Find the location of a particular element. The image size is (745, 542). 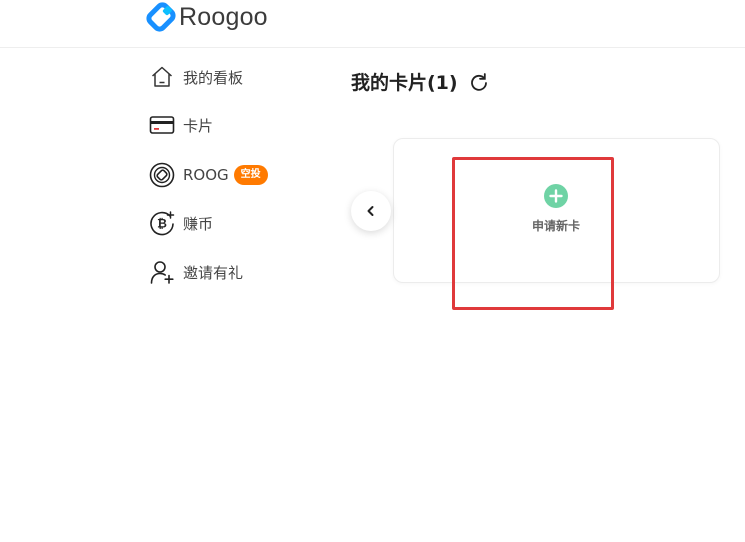

bitcoin-icon: ₿ is located at coordinates (162, 223).